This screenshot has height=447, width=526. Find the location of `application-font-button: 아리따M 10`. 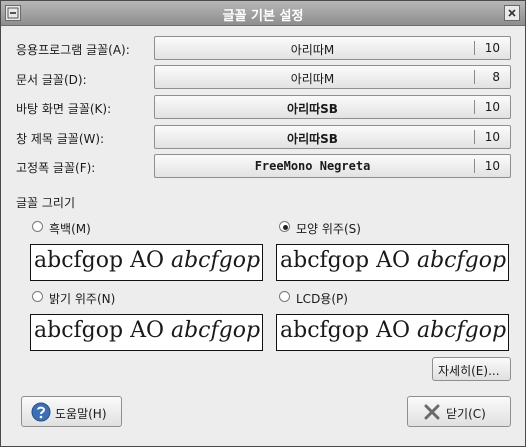

application-font-button: 아리따M 10 is located at coordinates (332, 48).